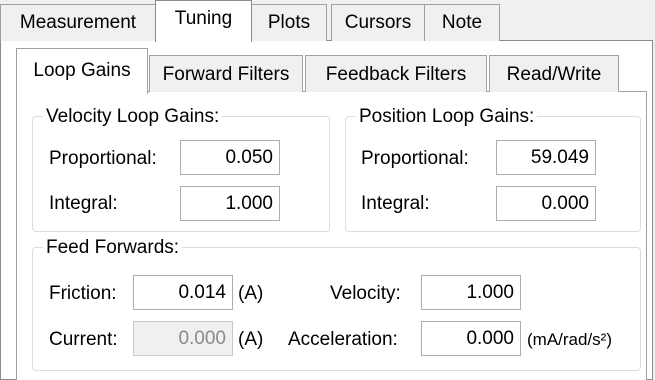 This screenshot has height=380, width=655. What do you see at coordinates (251, 339) in the screenshot?
I see `current-unit: (A)` at bounding box center [251, 339].